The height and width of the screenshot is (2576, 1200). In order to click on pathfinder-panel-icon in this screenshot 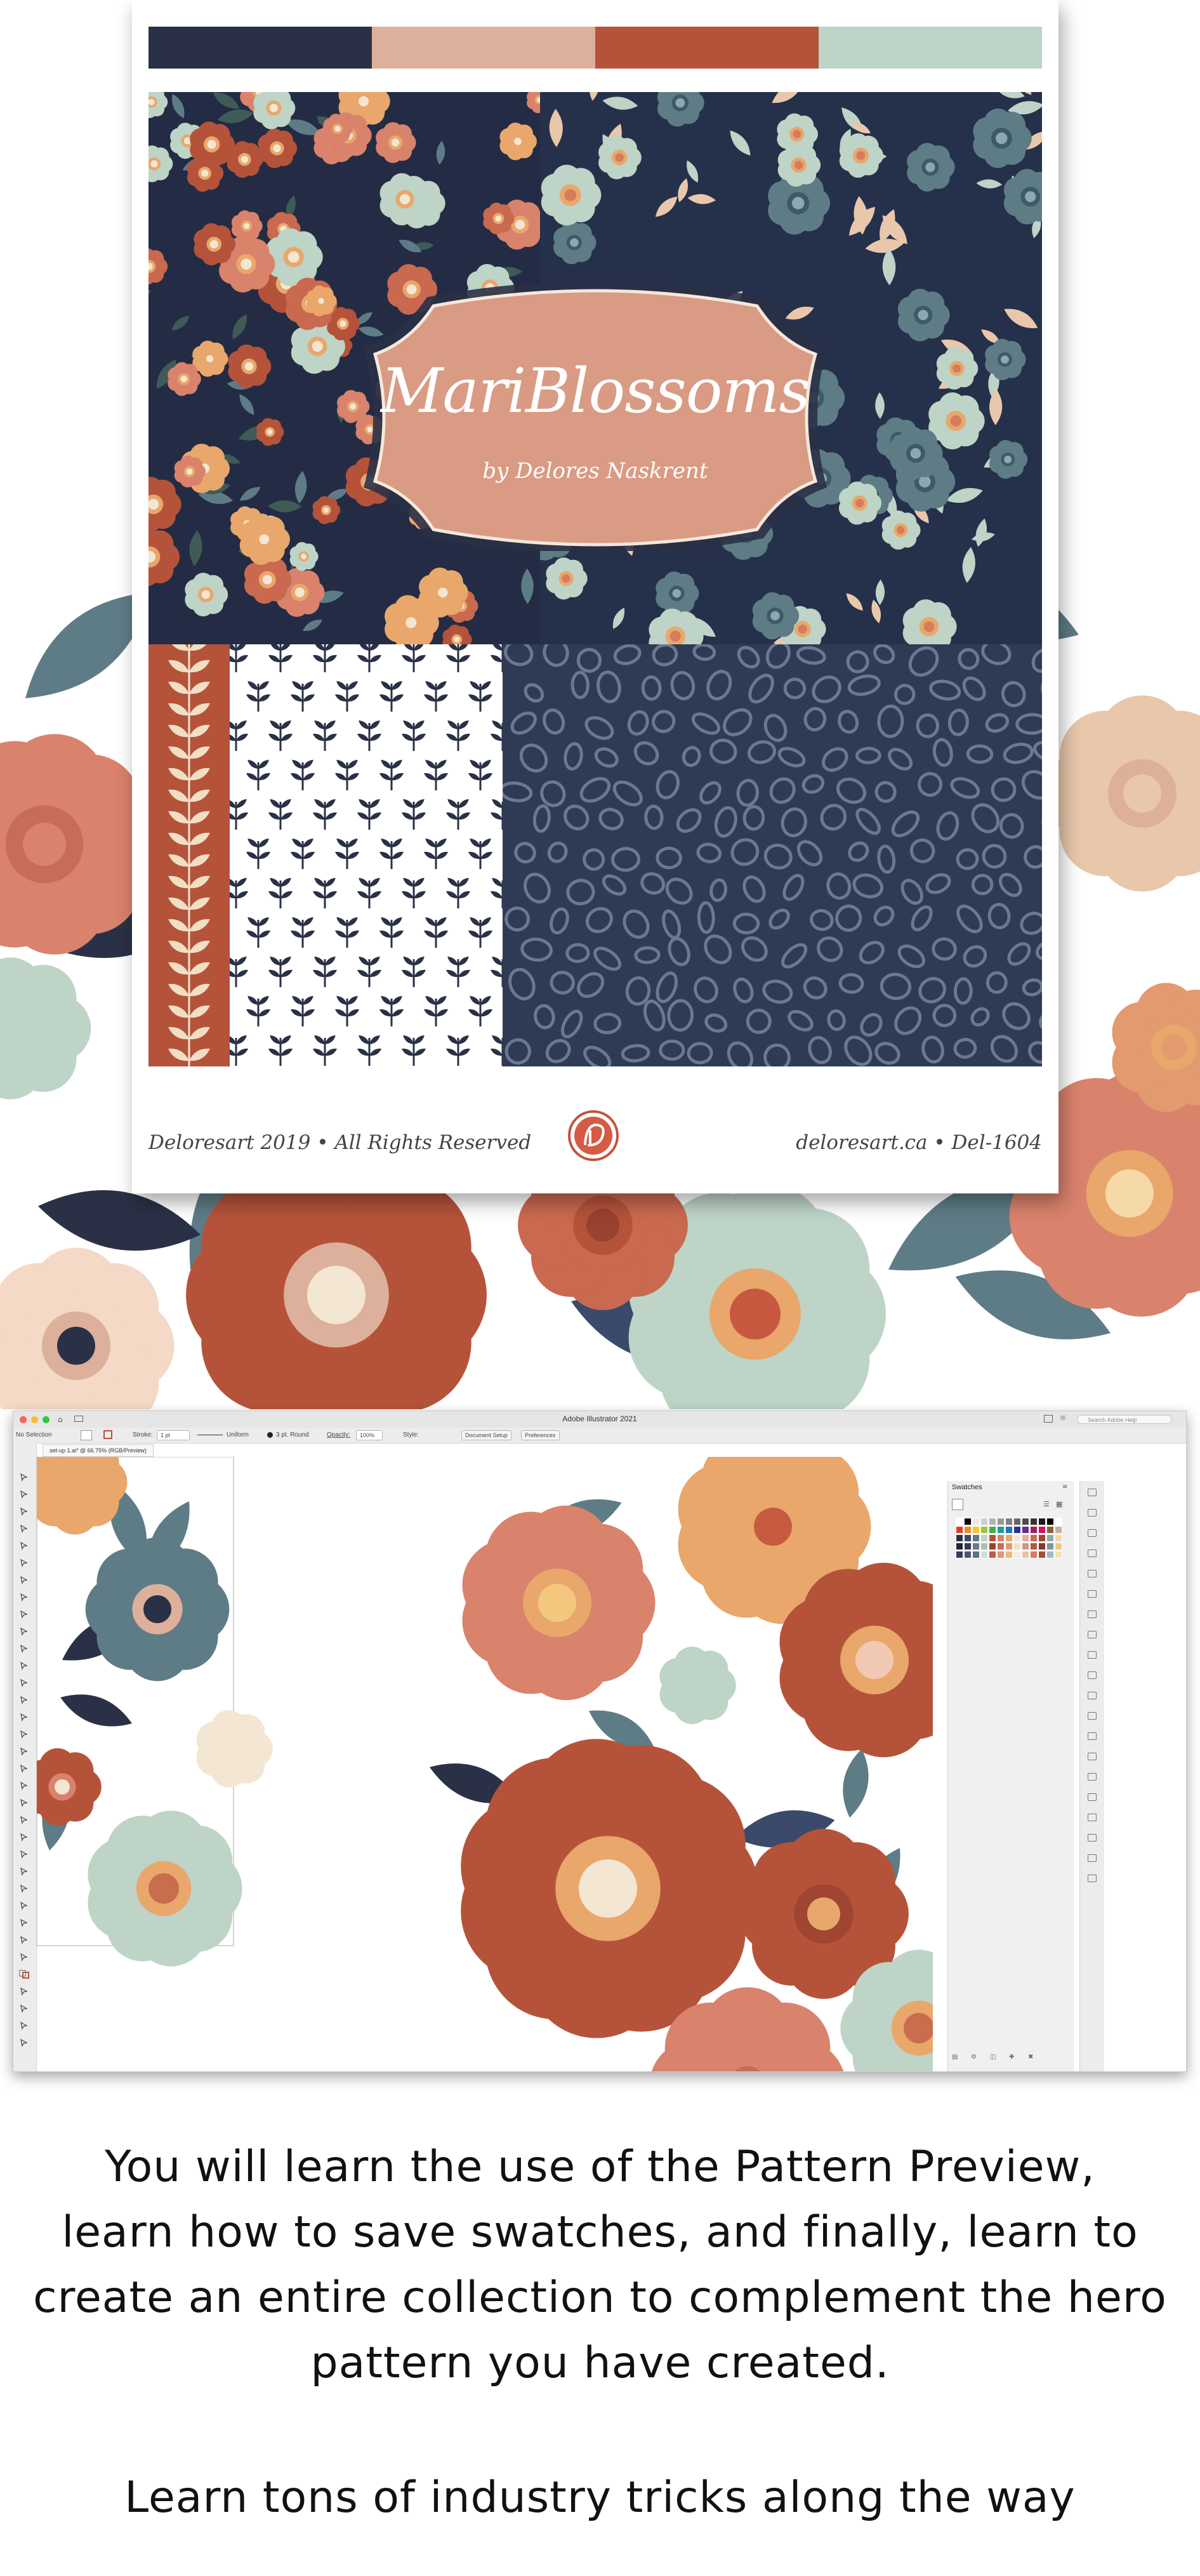, I will do `click(1093, 1777)`.